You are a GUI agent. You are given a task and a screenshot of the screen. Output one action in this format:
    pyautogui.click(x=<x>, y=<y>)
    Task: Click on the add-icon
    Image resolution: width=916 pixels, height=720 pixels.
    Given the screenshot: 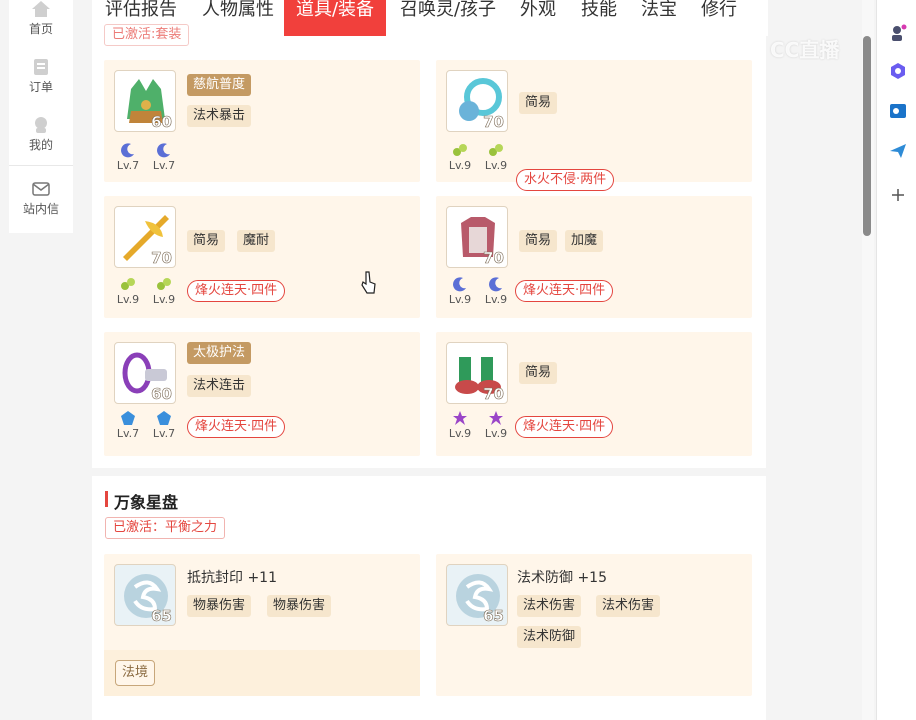 What is the action you would take?
    pyautogui.click(x=898, y=195)
    